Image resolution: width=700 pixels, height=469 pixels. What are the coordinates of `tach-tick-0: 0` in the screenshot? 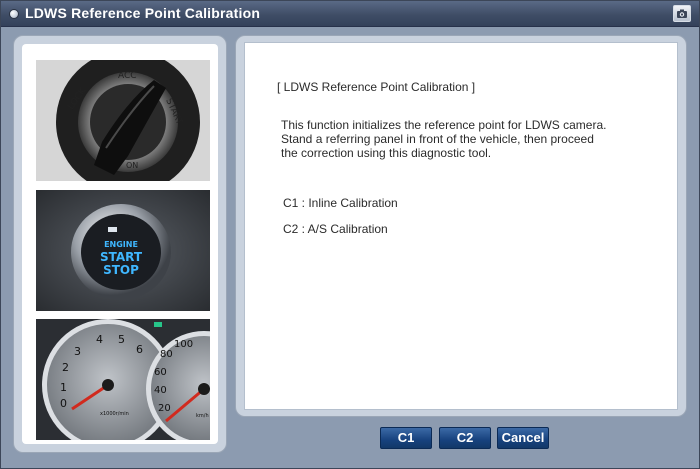 It's located at (63, 403).